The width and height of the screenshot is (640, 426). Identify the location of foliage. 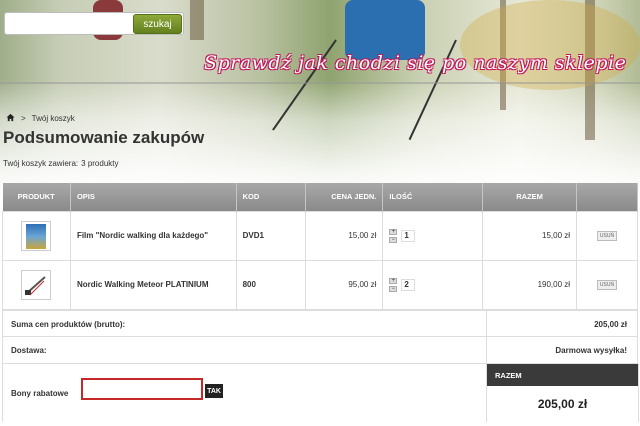
(550, 45).